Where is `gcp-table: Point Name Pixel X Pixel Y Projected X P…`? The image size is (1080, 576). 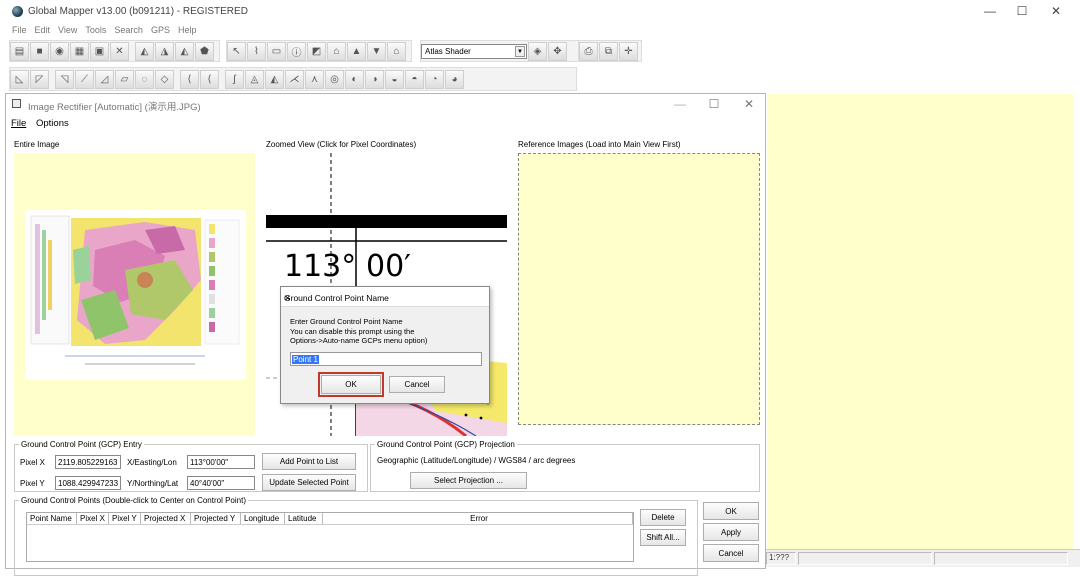 gcp-table: Point Name Pixel X Pixel Y Projected X P… is located at coordinates (330, 537).